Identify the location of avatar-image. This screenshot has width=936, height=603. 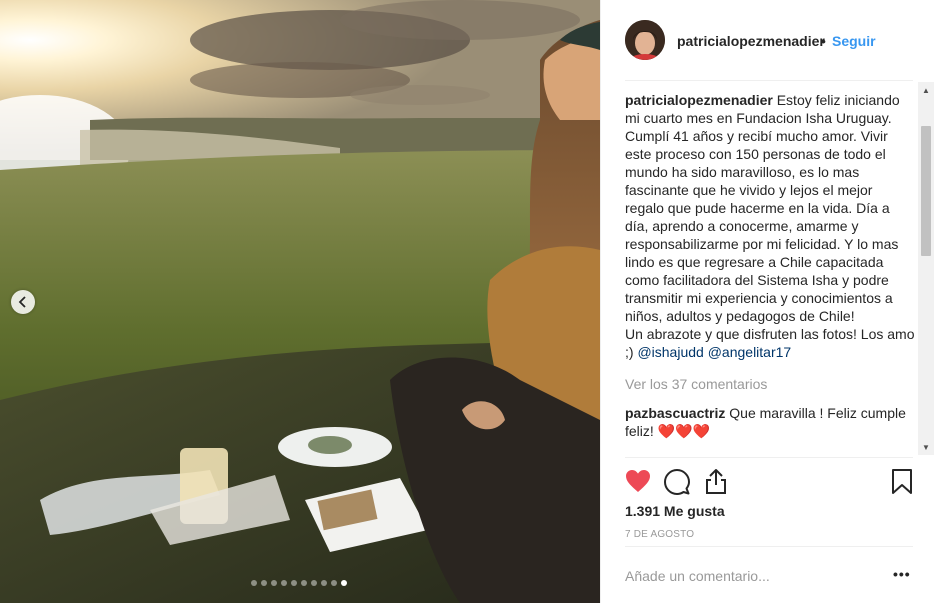
(645, 40).